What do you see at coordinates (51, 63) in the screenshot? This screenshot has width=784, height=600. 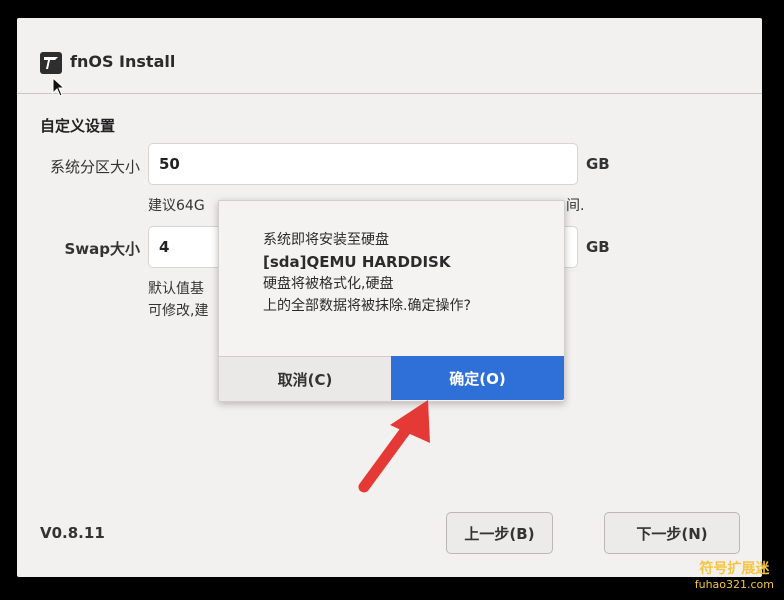 I see `fnos-logo-icon` at bounding box center [51, 63].